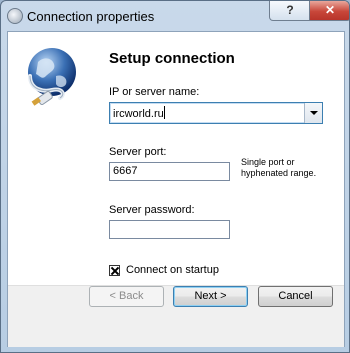  I want to click on server-name-combobox: ircworld.ru, so click(216, 113).